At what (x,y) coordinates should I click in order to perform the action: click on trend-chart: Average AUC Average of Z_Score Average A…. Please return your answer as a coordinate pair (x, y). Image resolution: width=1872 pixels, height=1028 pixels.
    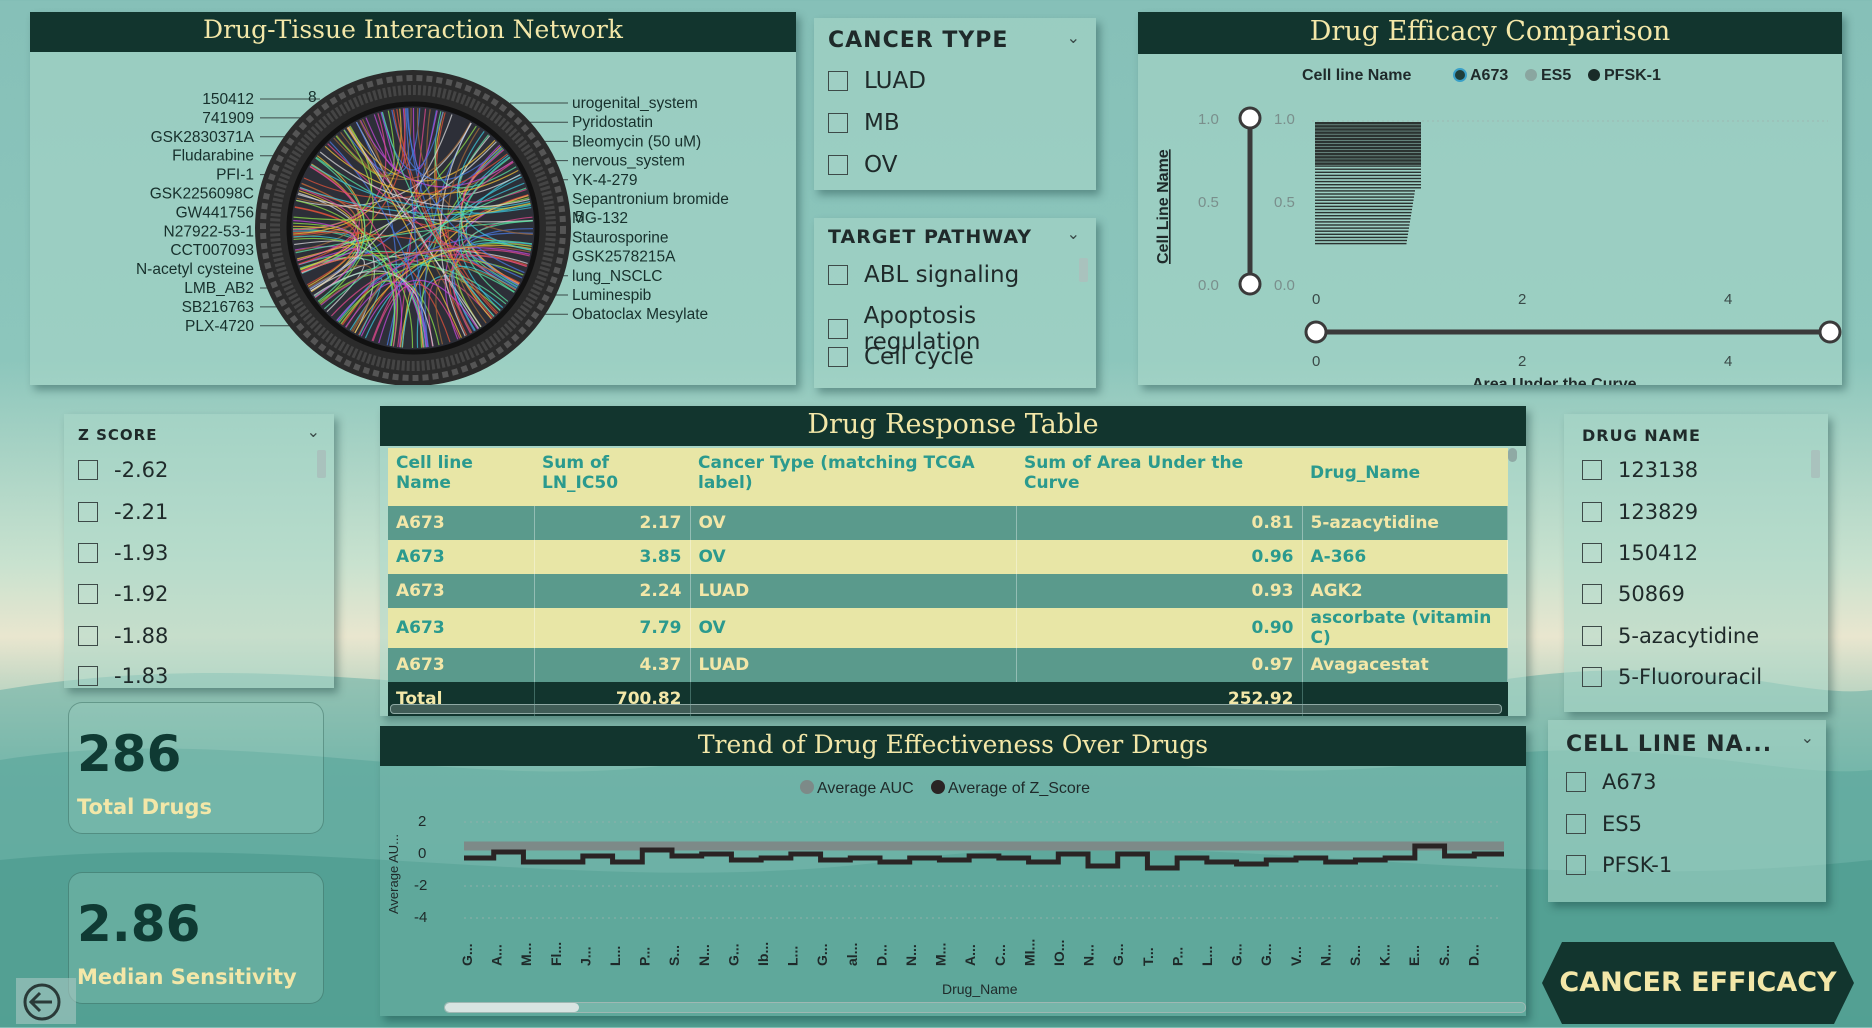
    Looking at the image, I should click on (953, 891).